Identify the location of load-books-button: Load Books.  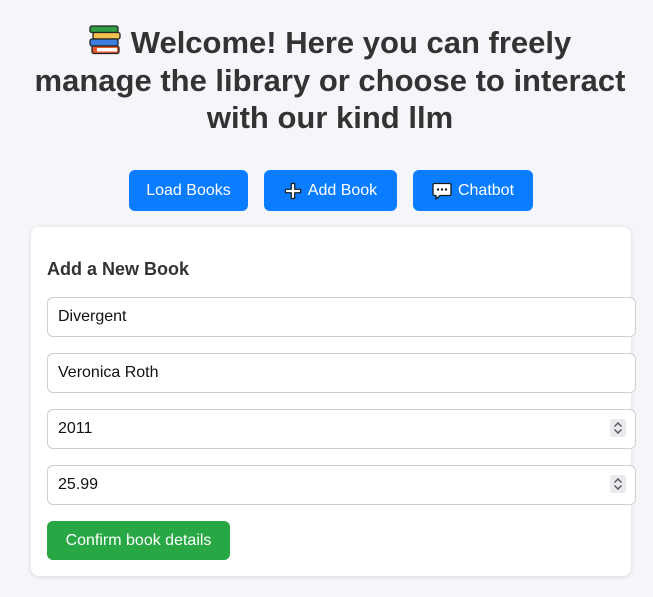
(188, 190).